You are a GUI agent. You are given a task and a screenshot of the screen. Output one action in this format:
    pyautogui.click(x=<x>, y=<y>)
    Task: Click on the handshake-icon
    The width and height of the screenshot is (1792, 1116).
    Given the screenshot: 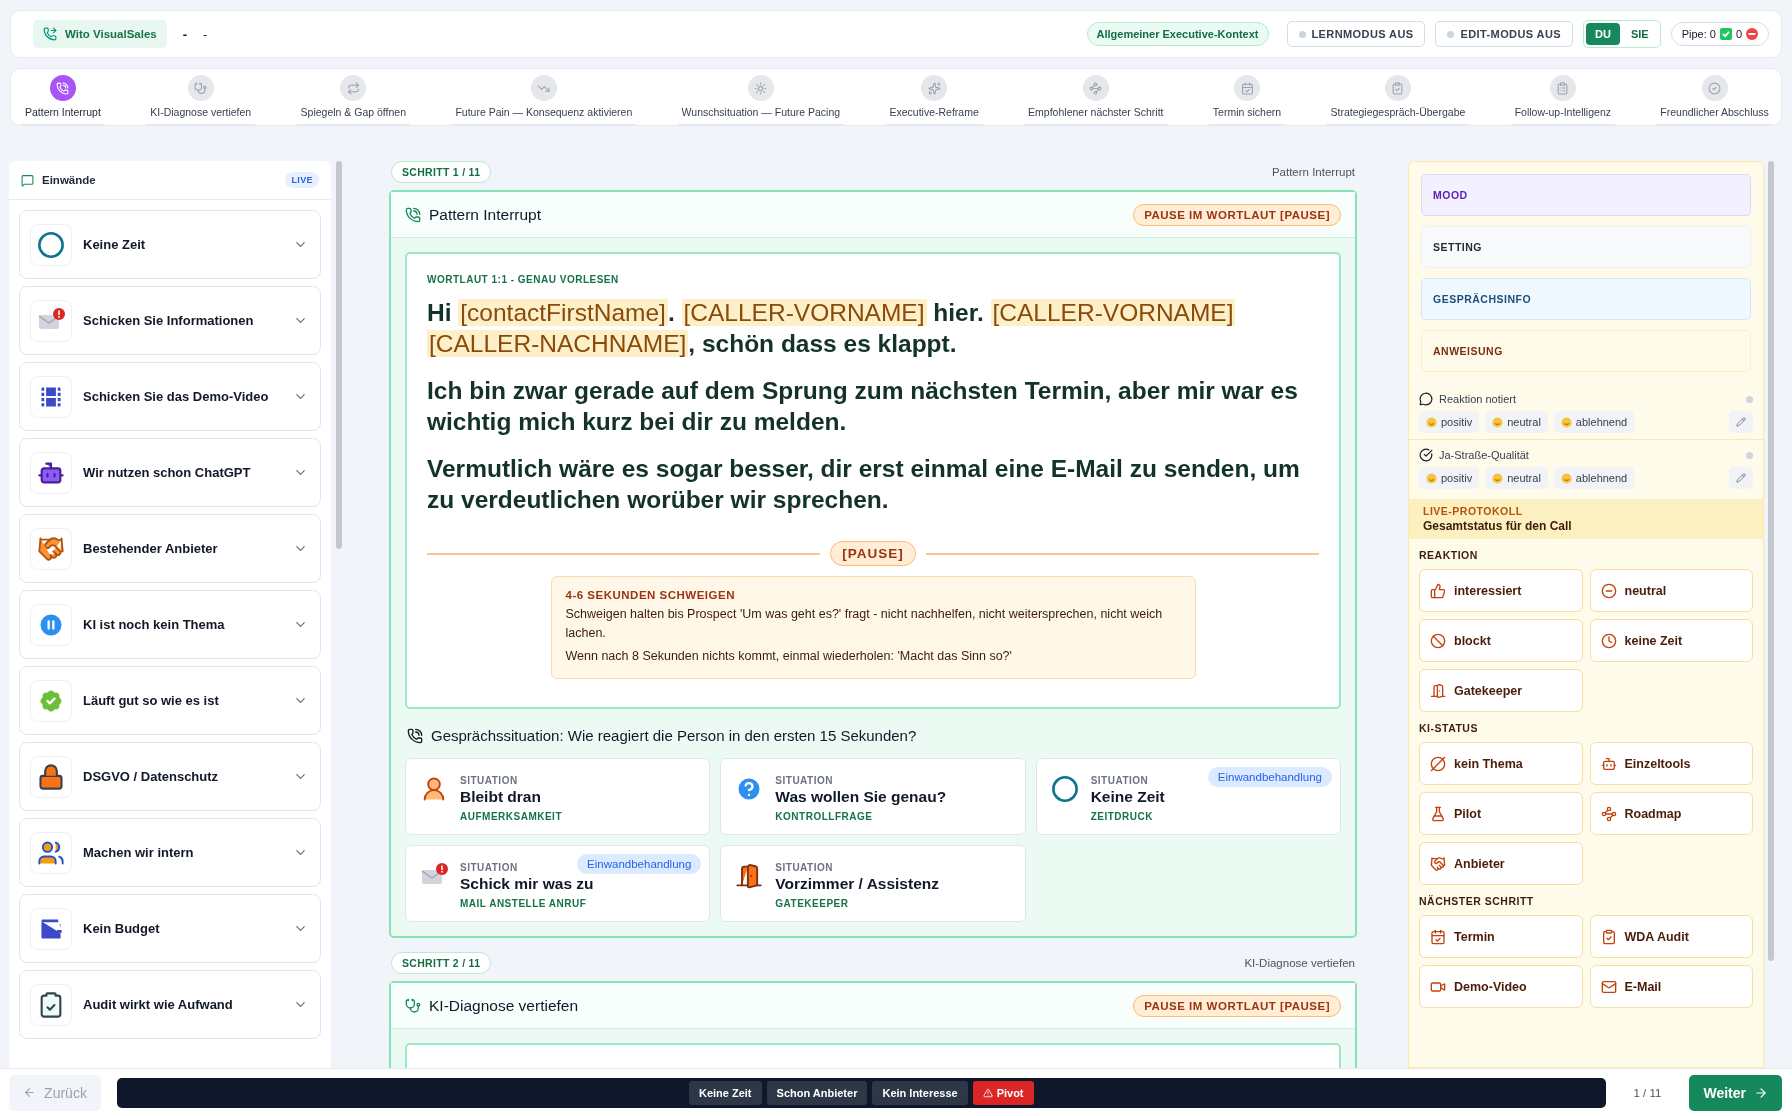 What is the action you would take?
    pyautogui.click(x=1438, y=863)
    